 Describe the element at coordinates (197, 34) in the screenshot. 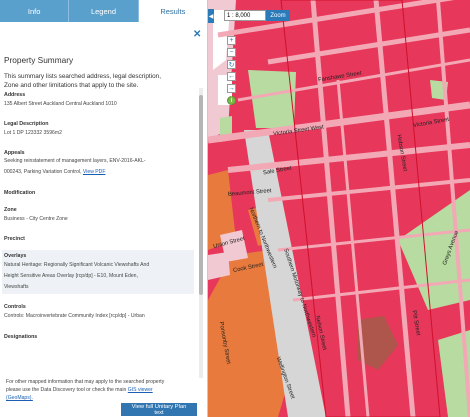

I see `close-icon: ✕` at that location.